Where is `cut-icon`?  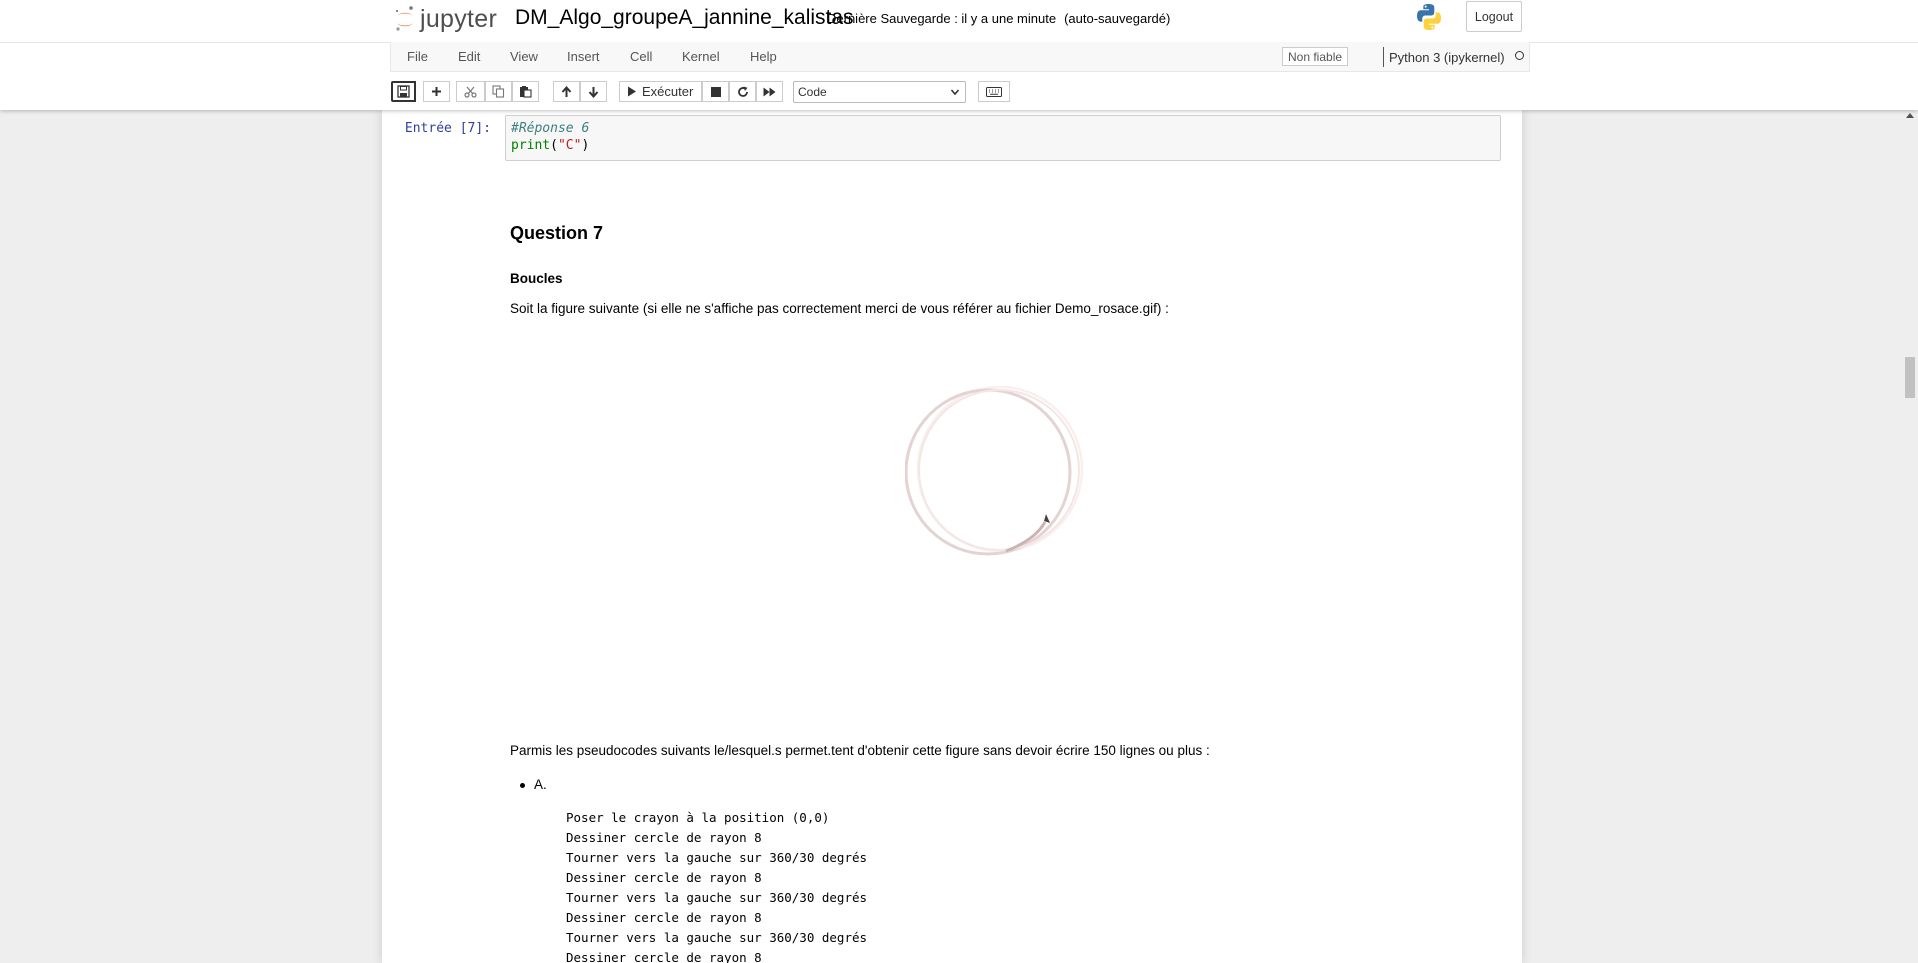
cut-icon is located at coordinates (470, 92).